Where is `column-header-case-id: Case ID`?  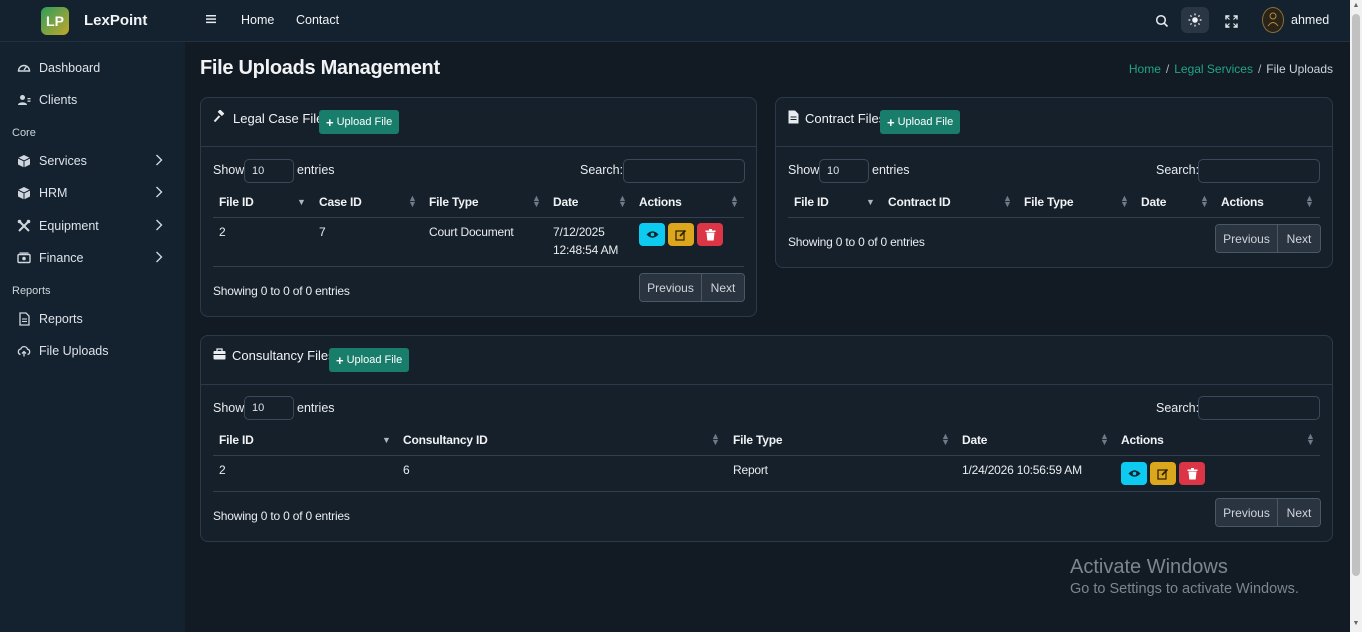 column-header-case-id: Case ID is located at coordinates (340, 202).